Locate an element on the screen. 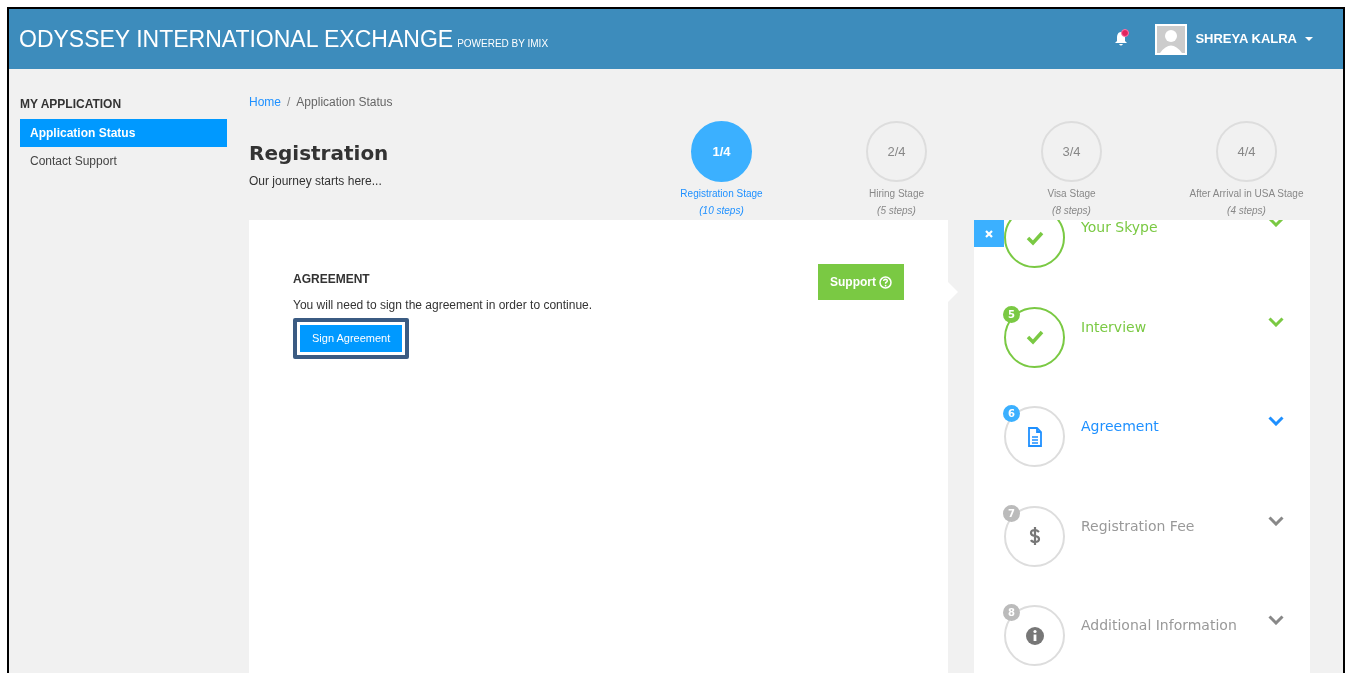 The height and width of the screenshot is (673, 1352). stage-step-count: (8 steps) is located at coordinates (1071, 211).